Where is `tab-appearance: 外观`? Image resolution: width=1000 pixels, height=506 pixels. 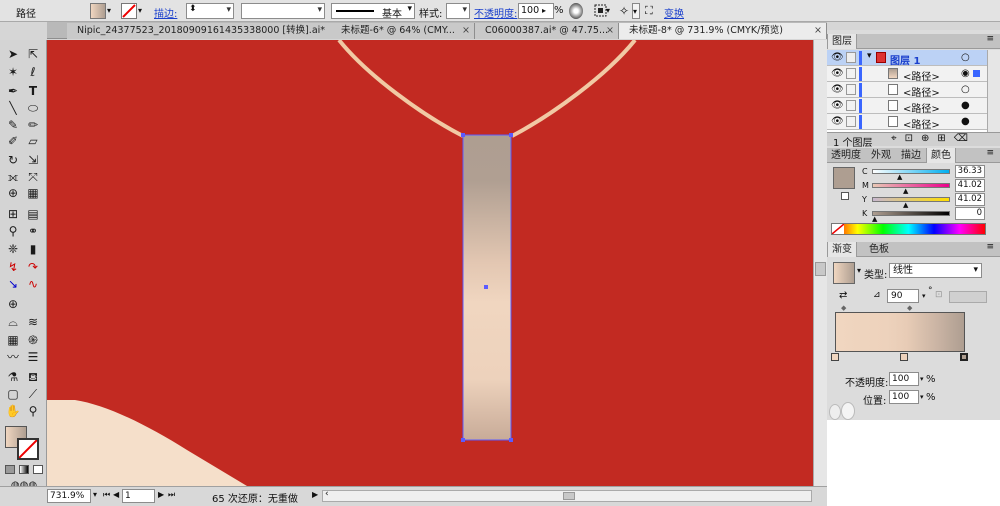
tab-appearance: 外观 is located at coordinates (881, 155).